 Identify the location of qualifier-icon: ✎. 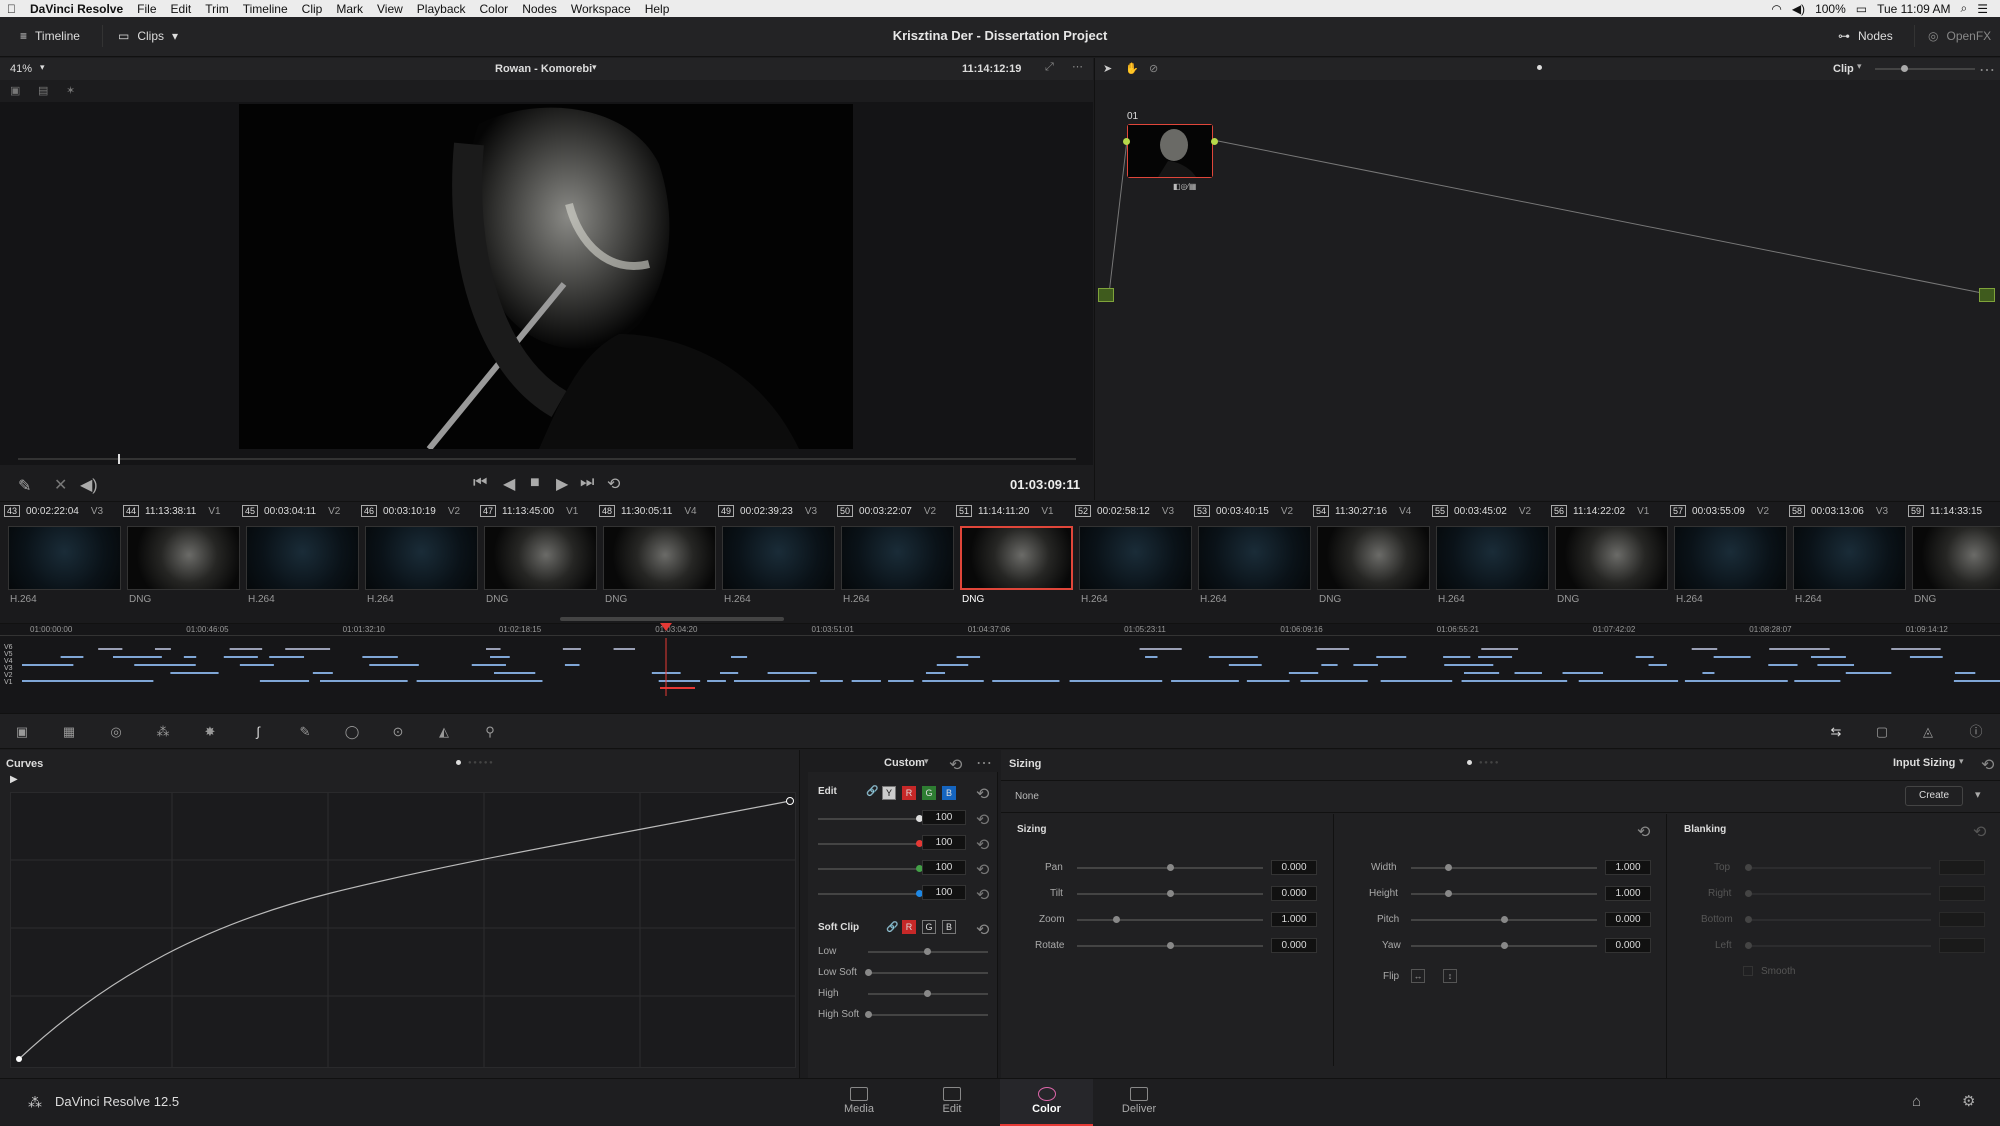
(305, 732).